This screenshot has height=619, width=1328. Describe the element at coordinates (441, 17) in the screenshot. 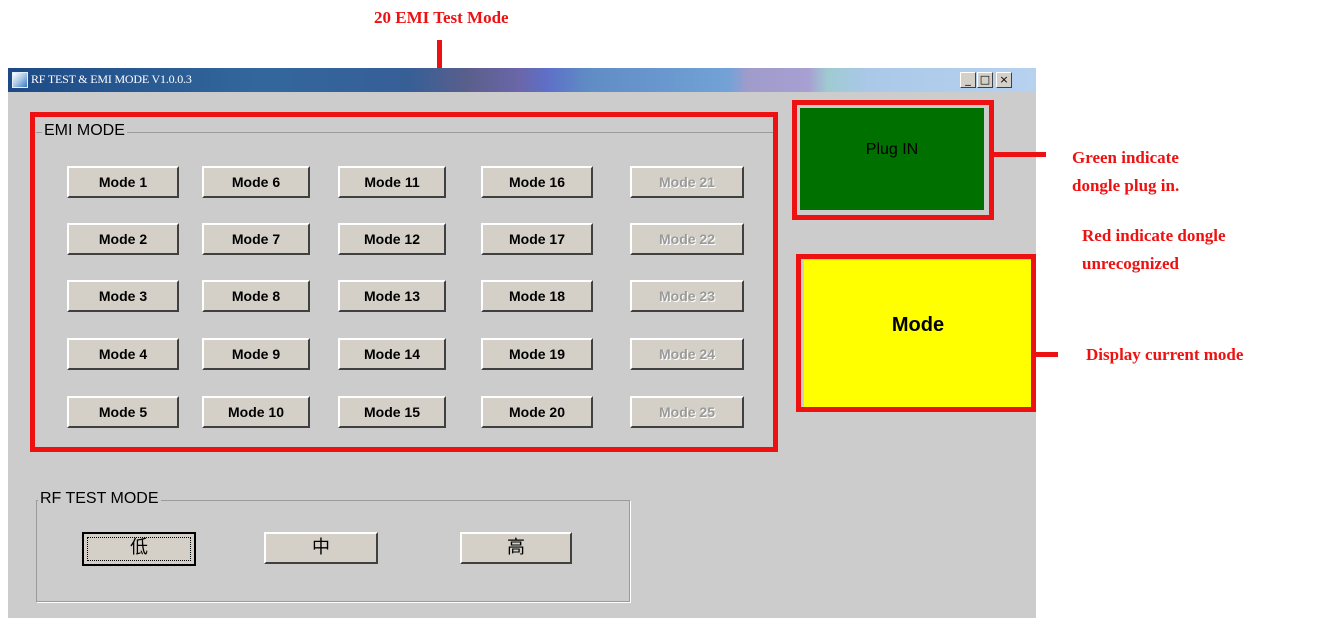

I see `annotation-emi-title: 20 EMI Test Mode` at that location.